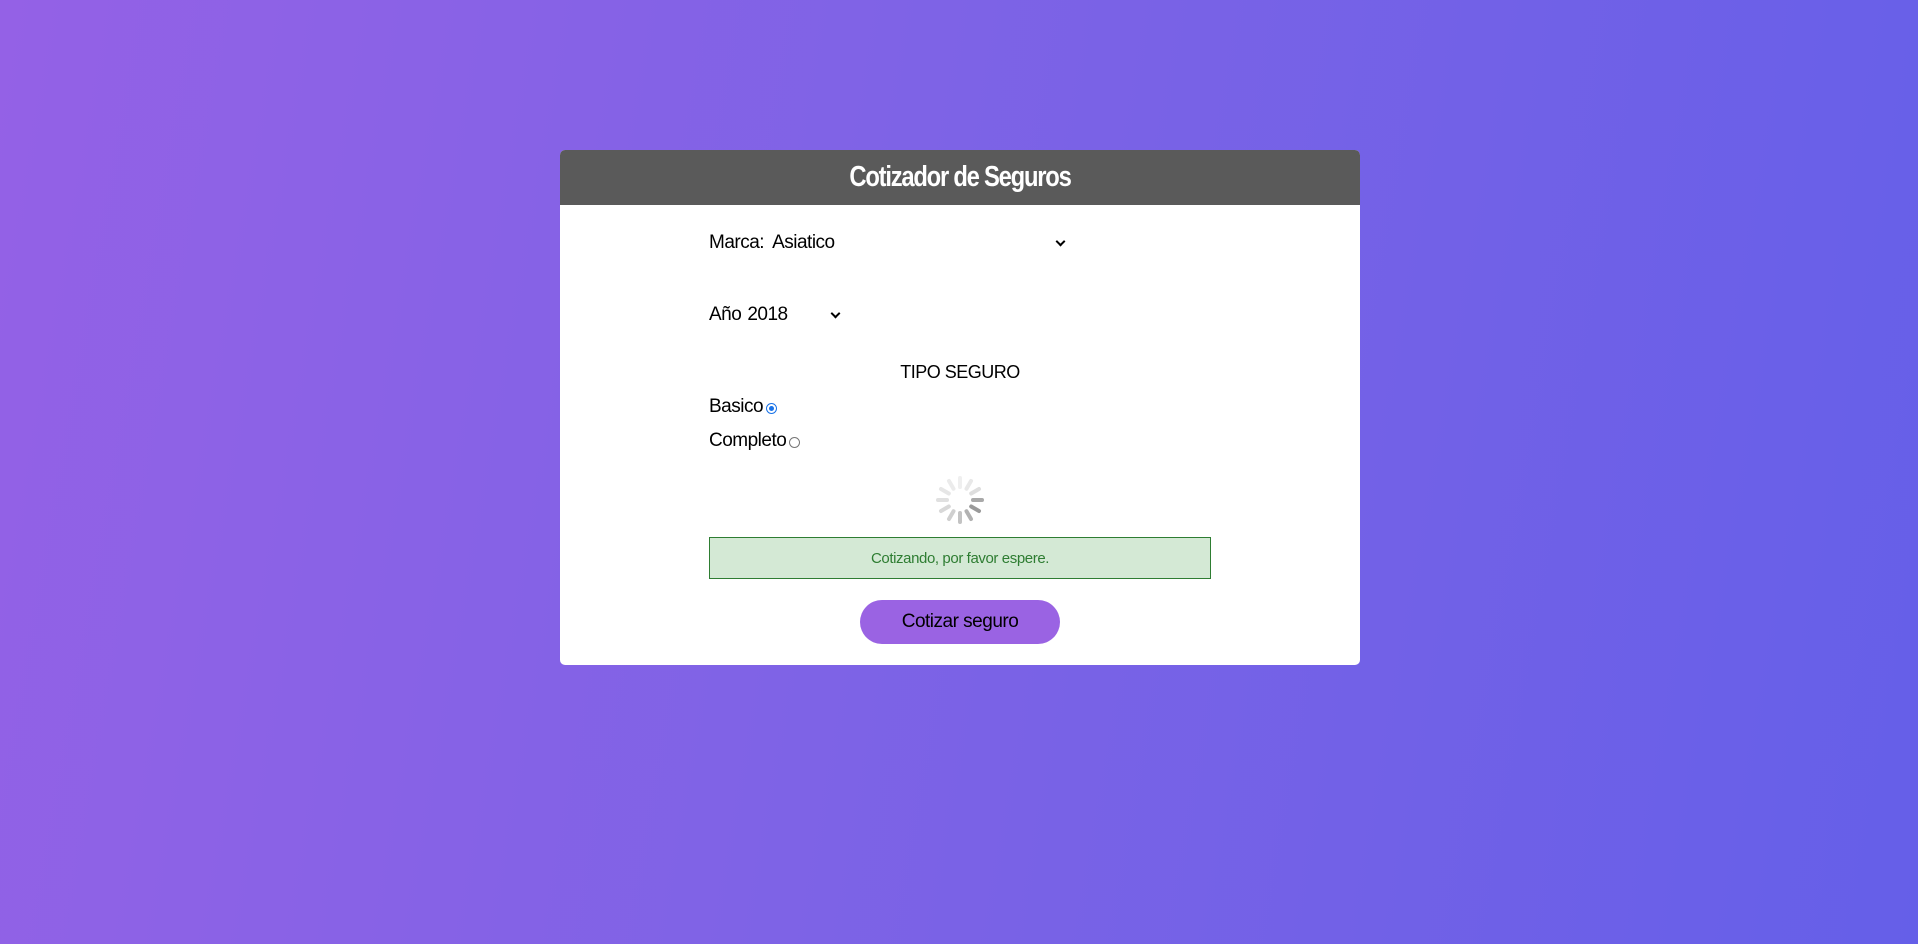  What do you see at coordinates (767, 314) in the screenshot?
I see `year-select-value: 2018` at bounding box center [767, 314].